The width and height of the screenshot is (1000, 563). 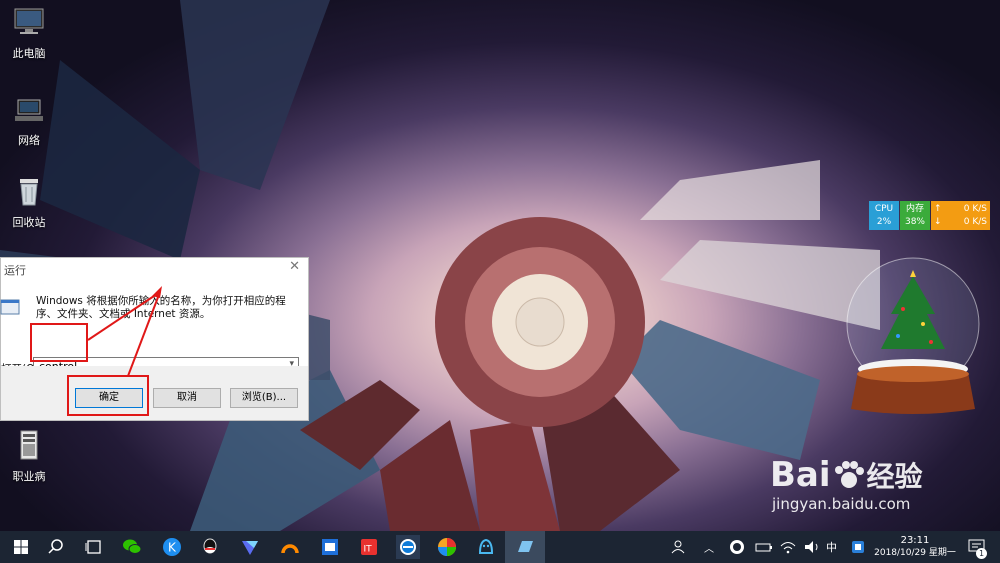 What do you see at coordinates (250, 547) in the screenshot?
I see `feishu-icon` at bounding box center [250, 547].